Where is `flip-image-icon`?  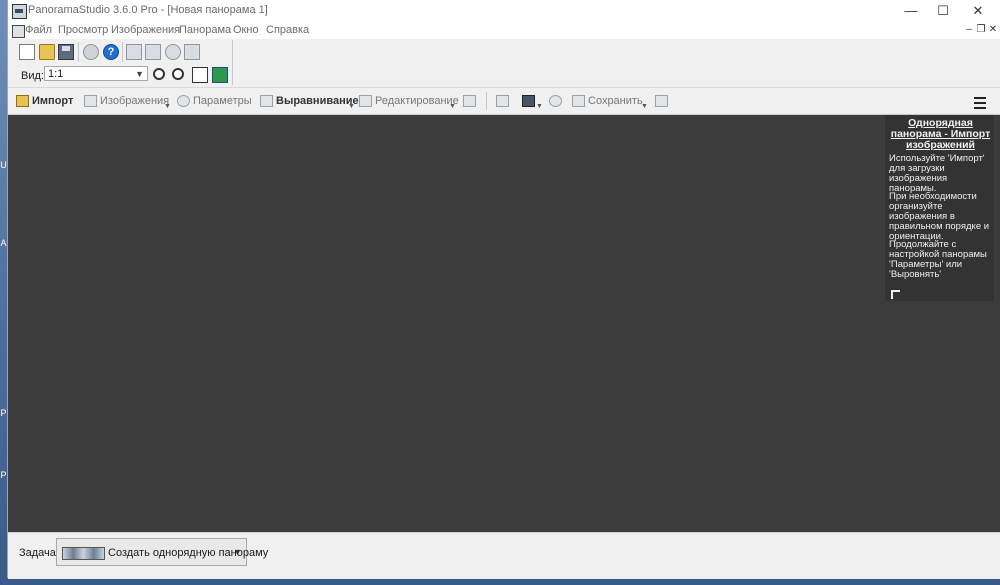
flip-image-icon is located at coordinates (153, 52).